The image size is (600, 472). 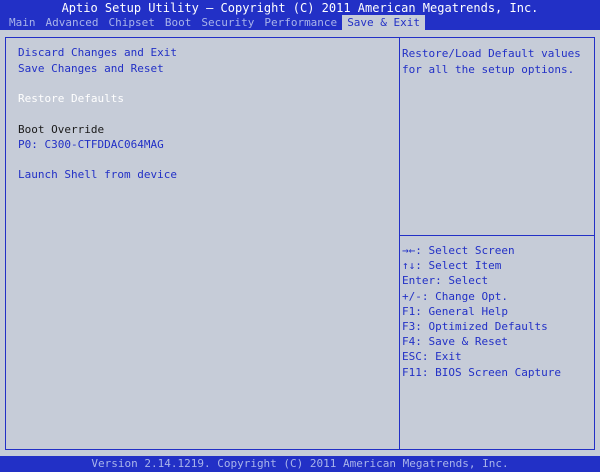 I want to click on boot-device-option: P0: C300-CTFDDAC064MAG, so click(x=91, y=145).